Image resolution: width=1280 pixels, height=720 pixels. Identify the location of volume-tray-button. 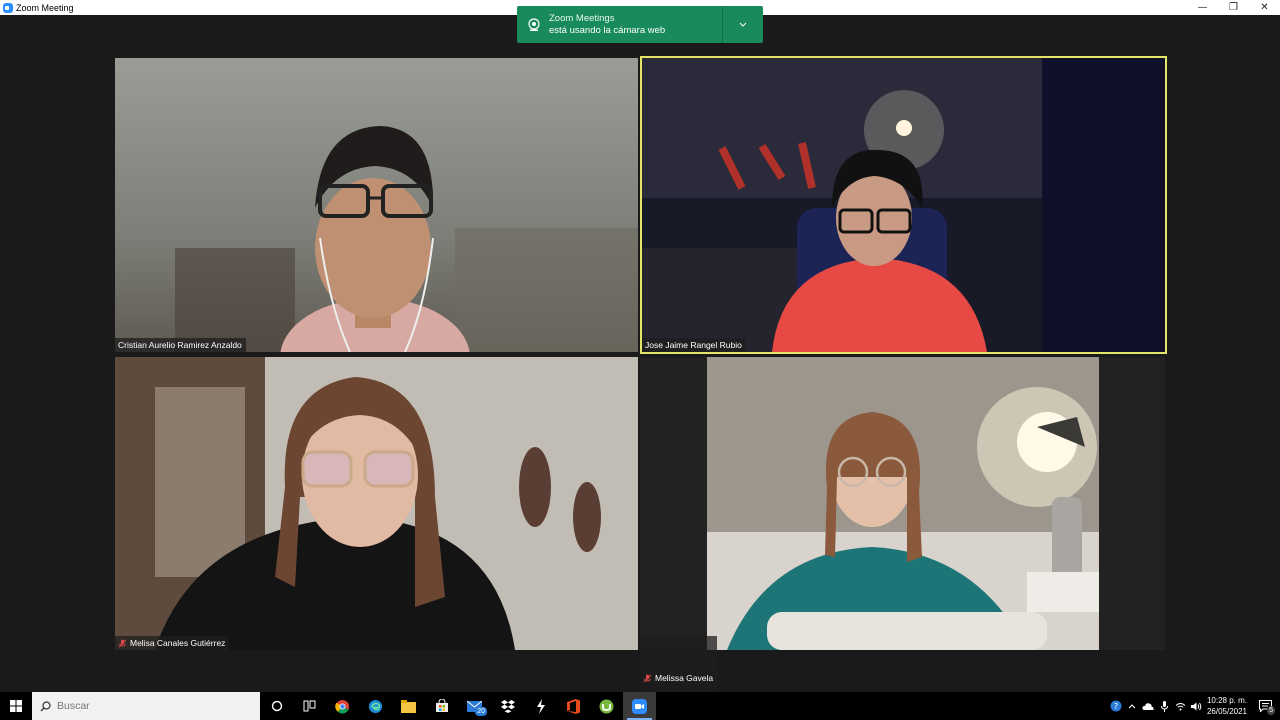
(1196, 706).